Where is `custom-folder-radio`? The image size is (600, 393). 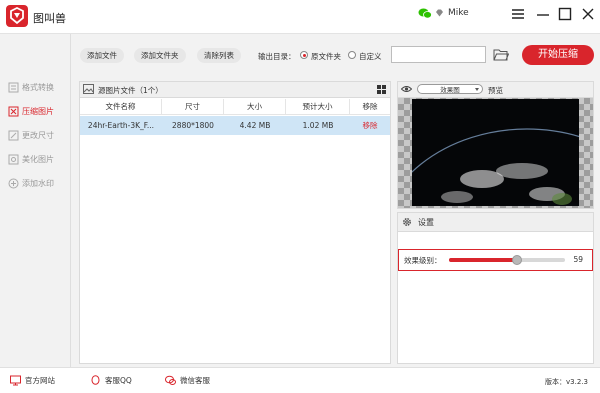 custom-folder-radio is located at coordinates (352, 55).